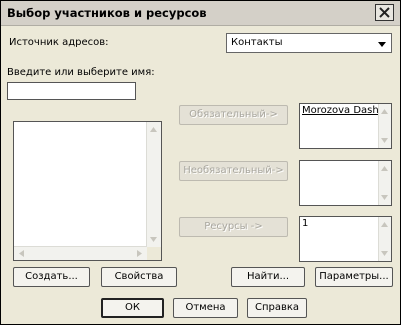  What do you see at coordinates (132, 308) in the screenshot?
I see `ok-button: ОК` at bounding box center [132, 308].